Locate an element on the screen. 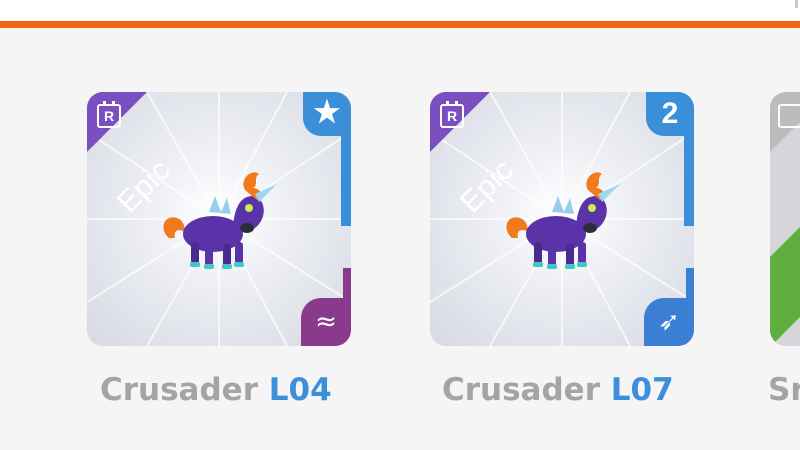 The height and width of the screenshot is (450, 800). card-caption: Crusader L07 is located at coordinates (558, 390).